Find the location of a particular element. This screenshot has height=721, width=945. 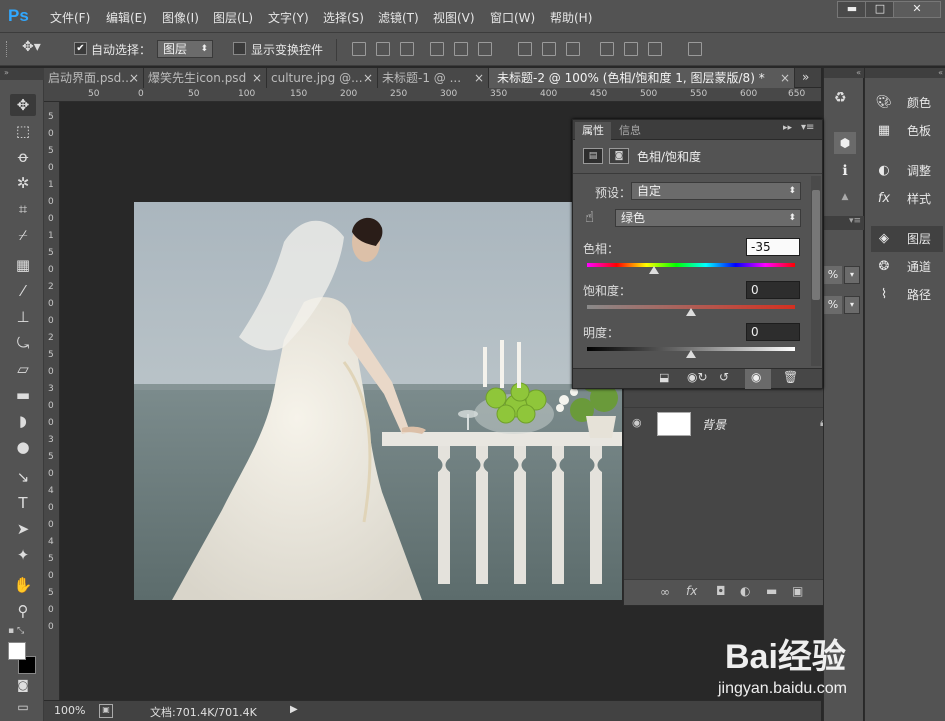

distribute-bottom-icon is located at coordinates (573, 49).